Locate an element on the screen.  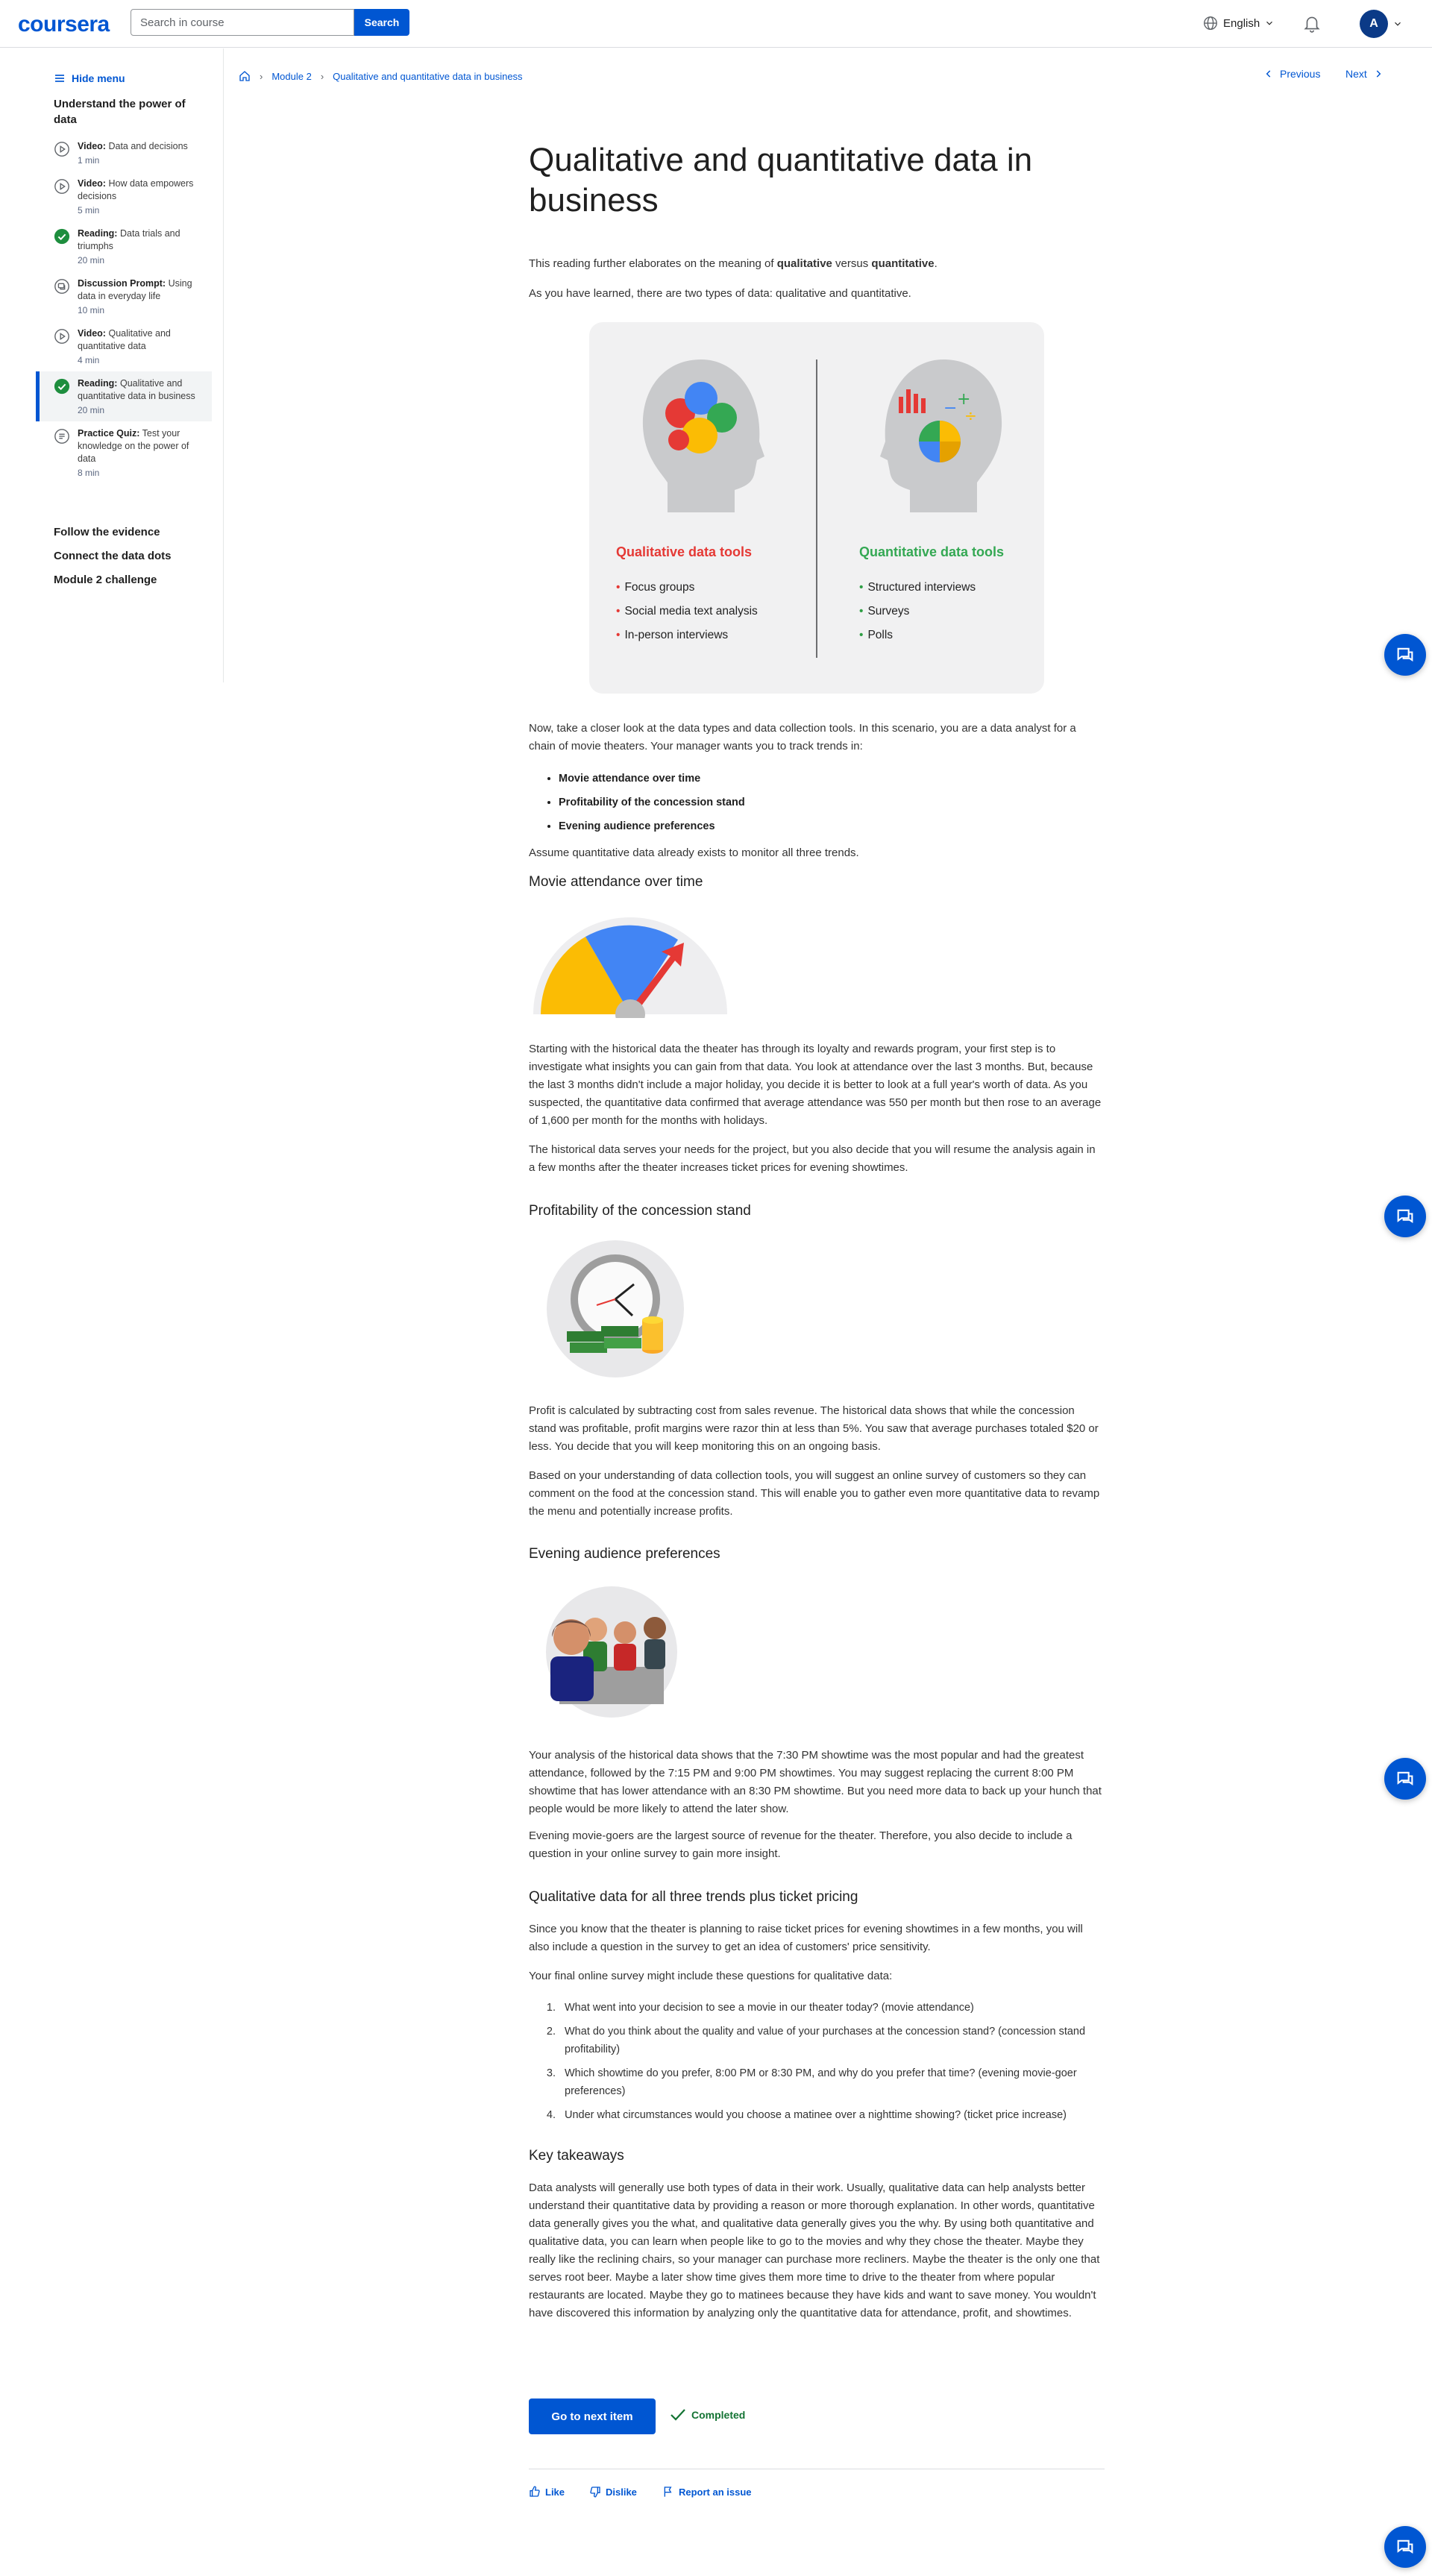
section-heading: Evening audience preferences is located at coordinates (624, 1554).